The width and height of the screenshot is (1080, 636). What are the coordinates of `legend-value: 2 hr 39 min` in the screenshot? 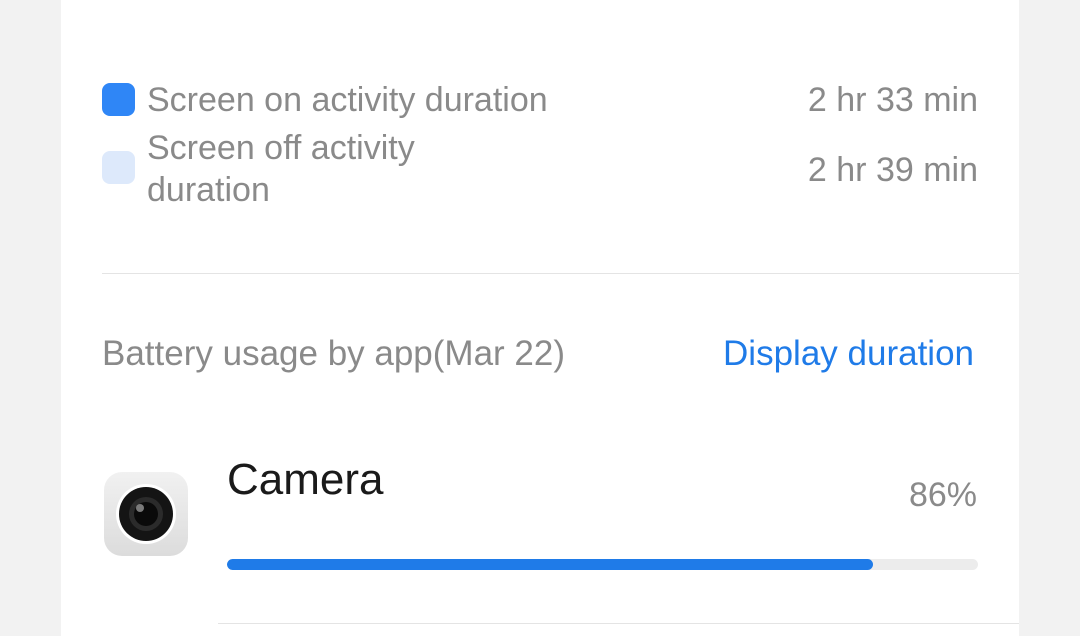 It's located at (892, 170).